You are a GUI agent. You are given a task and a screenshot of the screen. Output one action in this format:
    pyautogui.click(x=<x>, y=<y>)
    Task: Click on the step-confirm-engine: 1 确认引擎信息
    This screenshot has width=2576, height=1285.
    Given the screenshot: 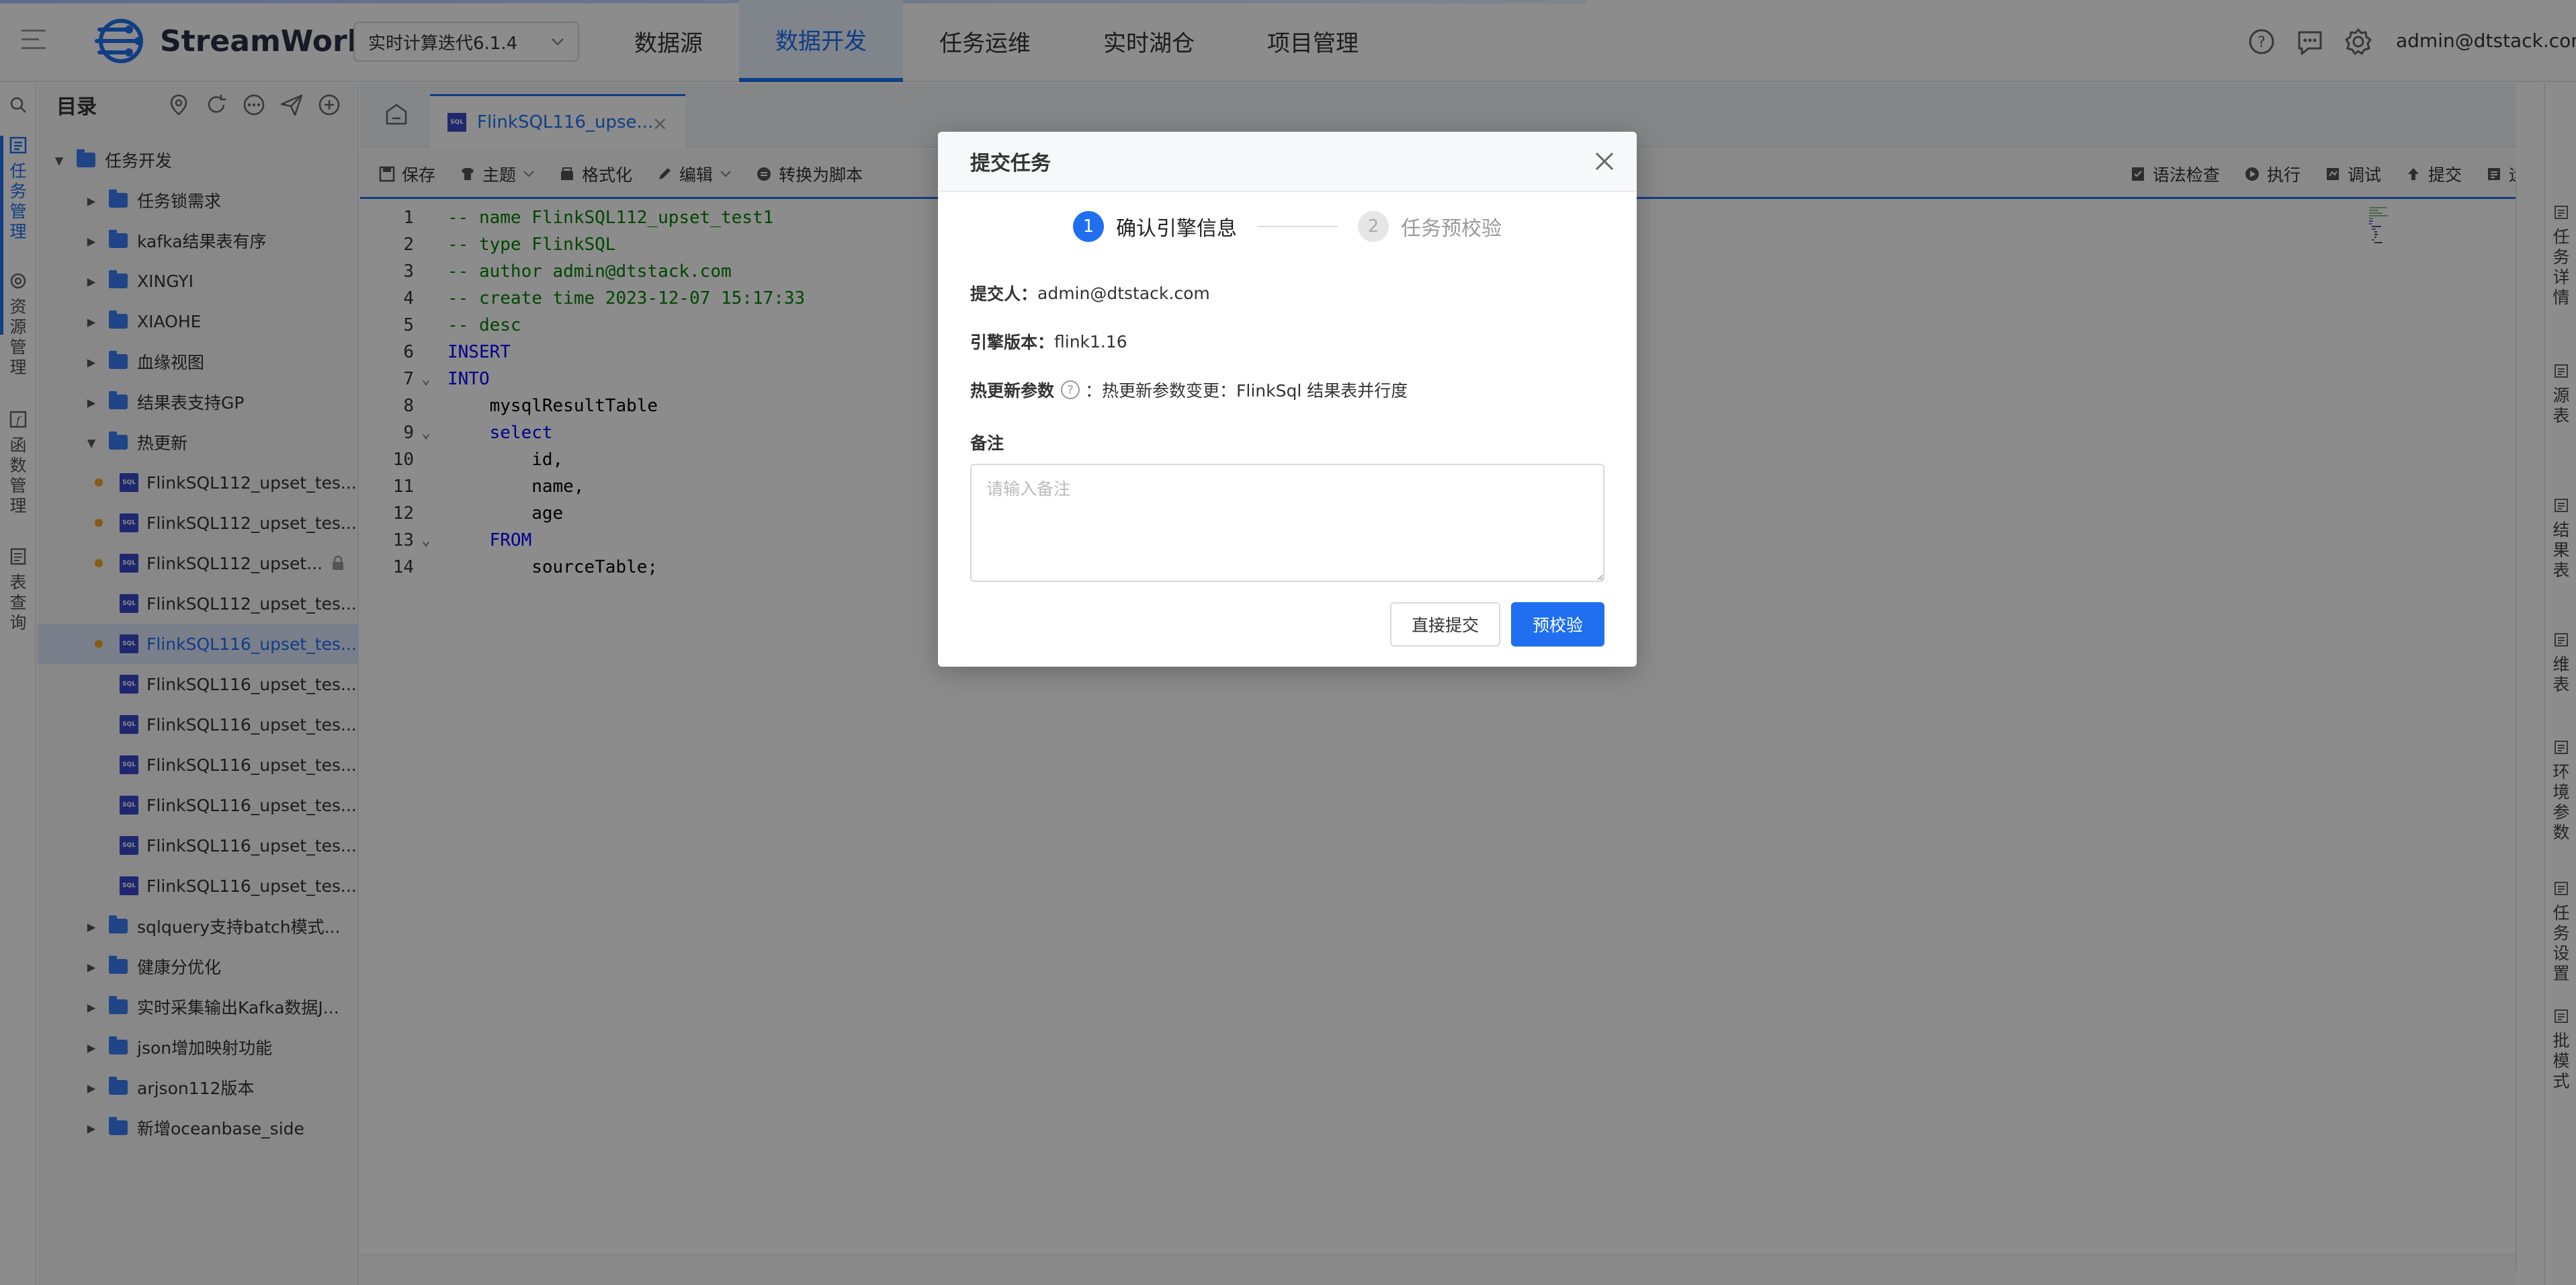 What is the action you would take?
    pyautogui.click(x=1155, y=226)
    